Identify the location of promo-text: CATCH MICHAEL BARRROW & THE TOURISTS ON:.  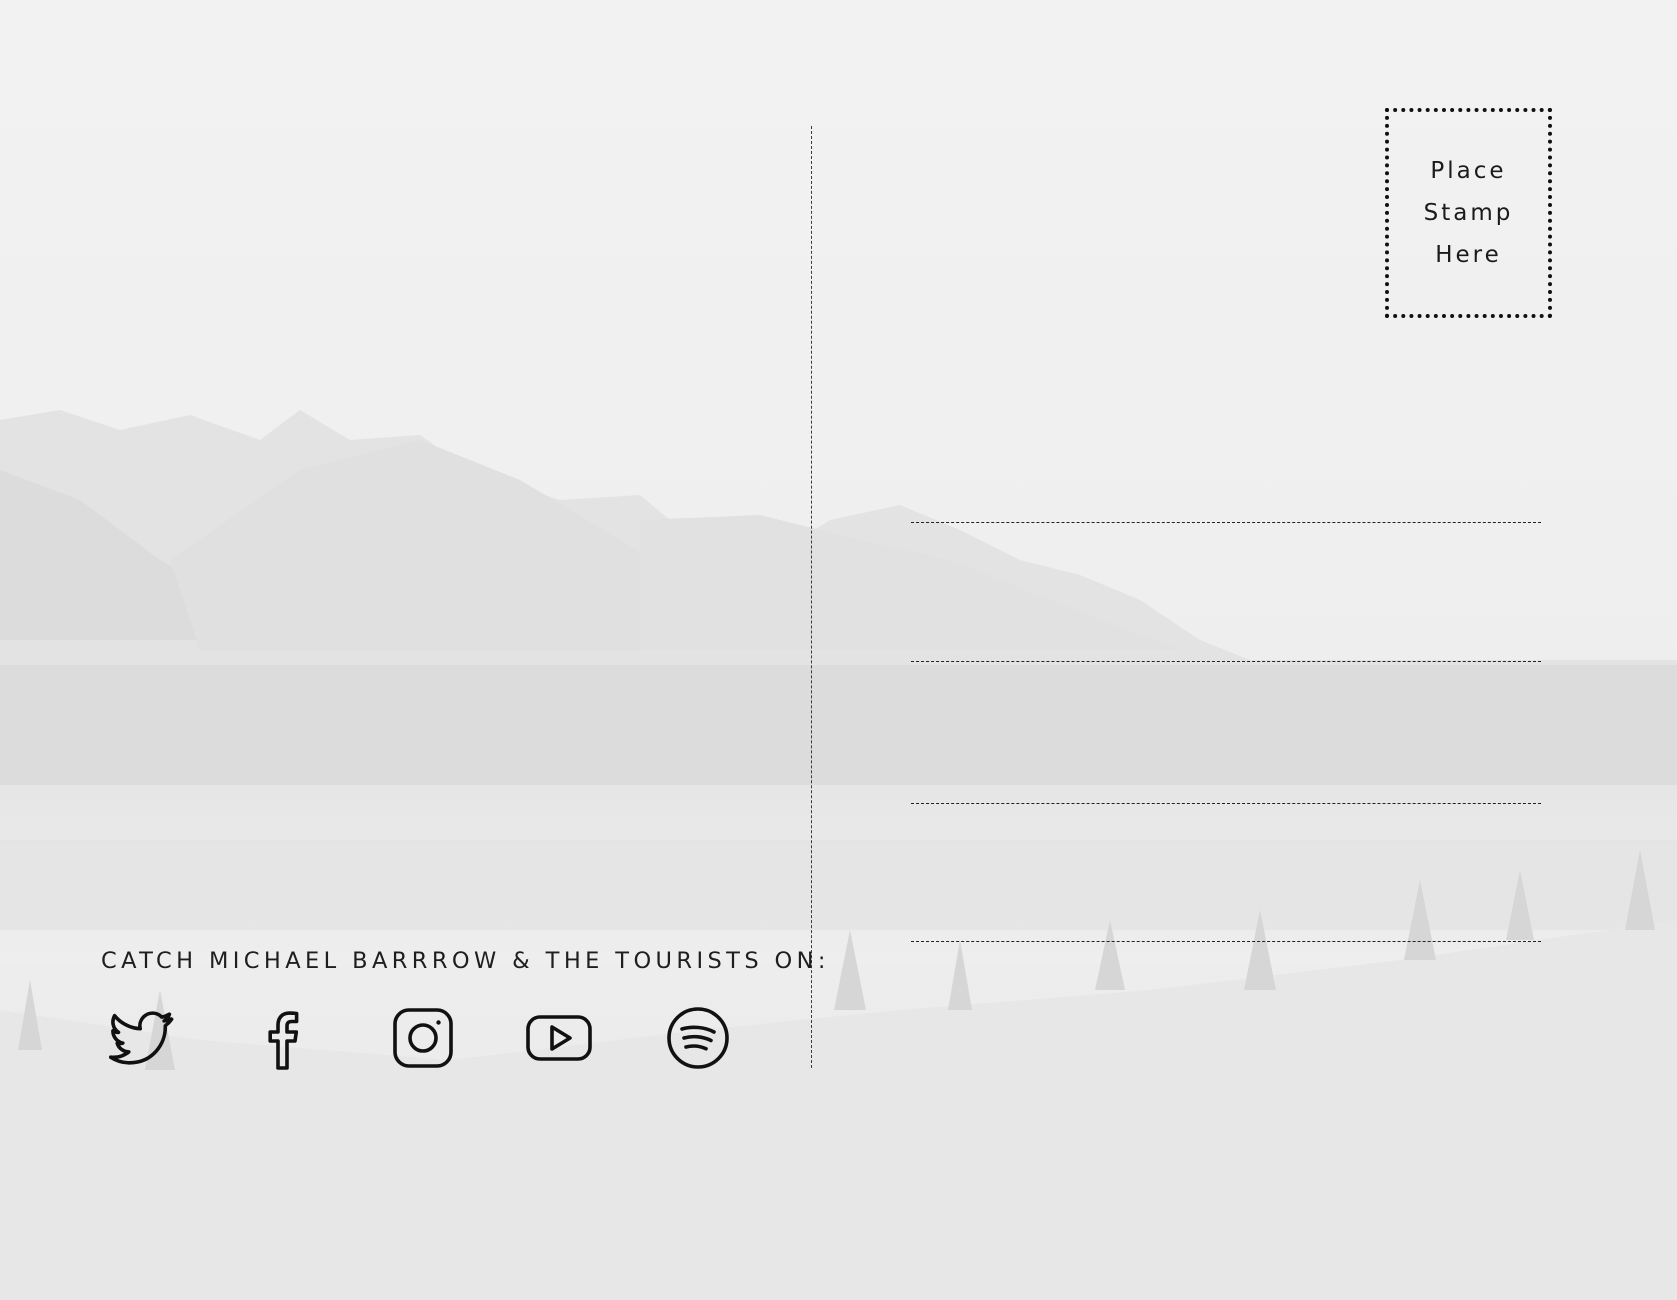
(465, 961).